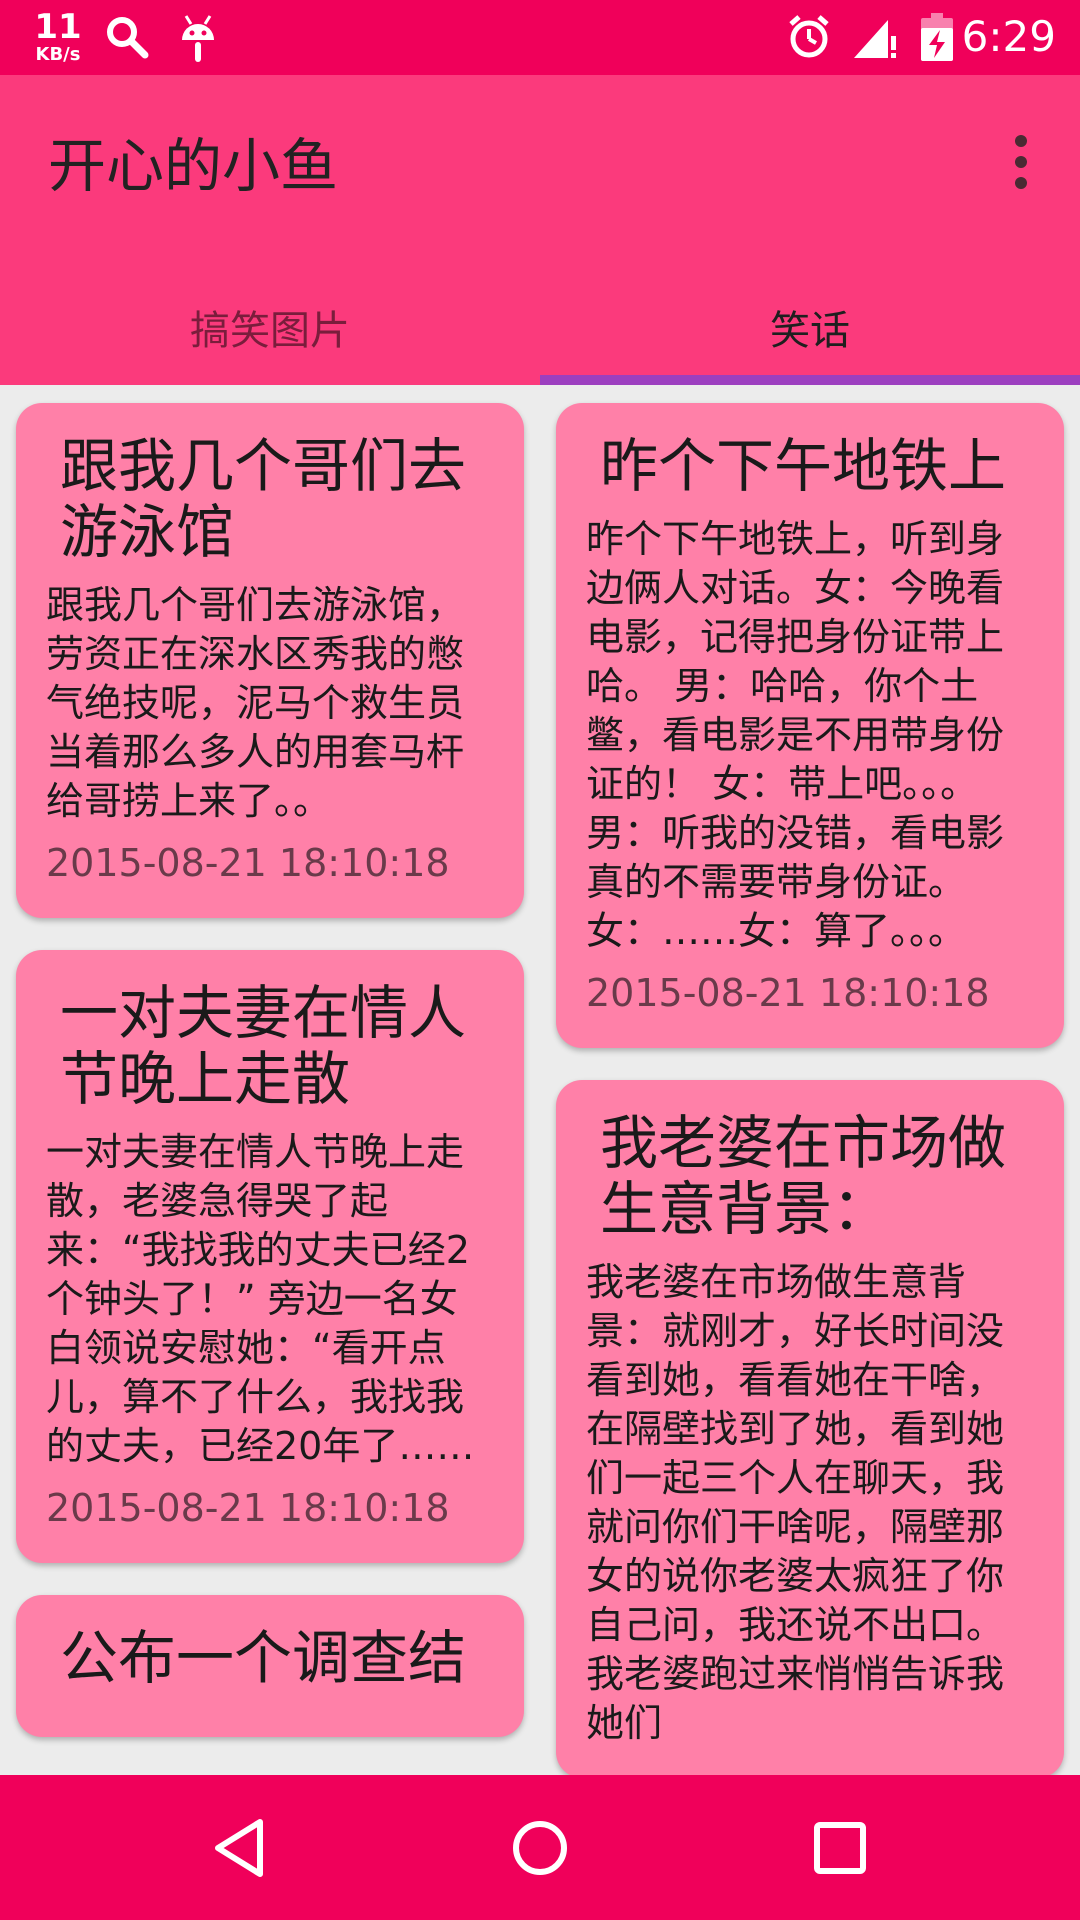 Image resolution: width=1080 pixels, height=1920 pixels. What do you see at coordinates (540, 37) in the screenshot?
I see `status-bar: 11 KB/s 6:29` at bounding box center [540, 37].